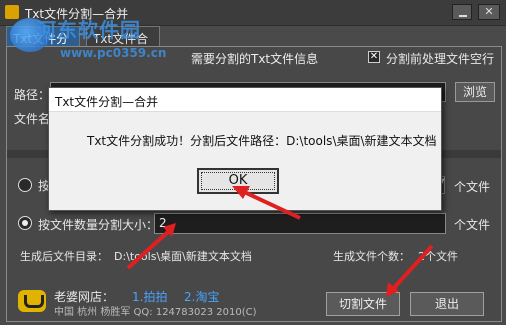 This screenshot has height=325, width=506. I want to click on arrow-to-cut-button-icon, so click(410, 270).